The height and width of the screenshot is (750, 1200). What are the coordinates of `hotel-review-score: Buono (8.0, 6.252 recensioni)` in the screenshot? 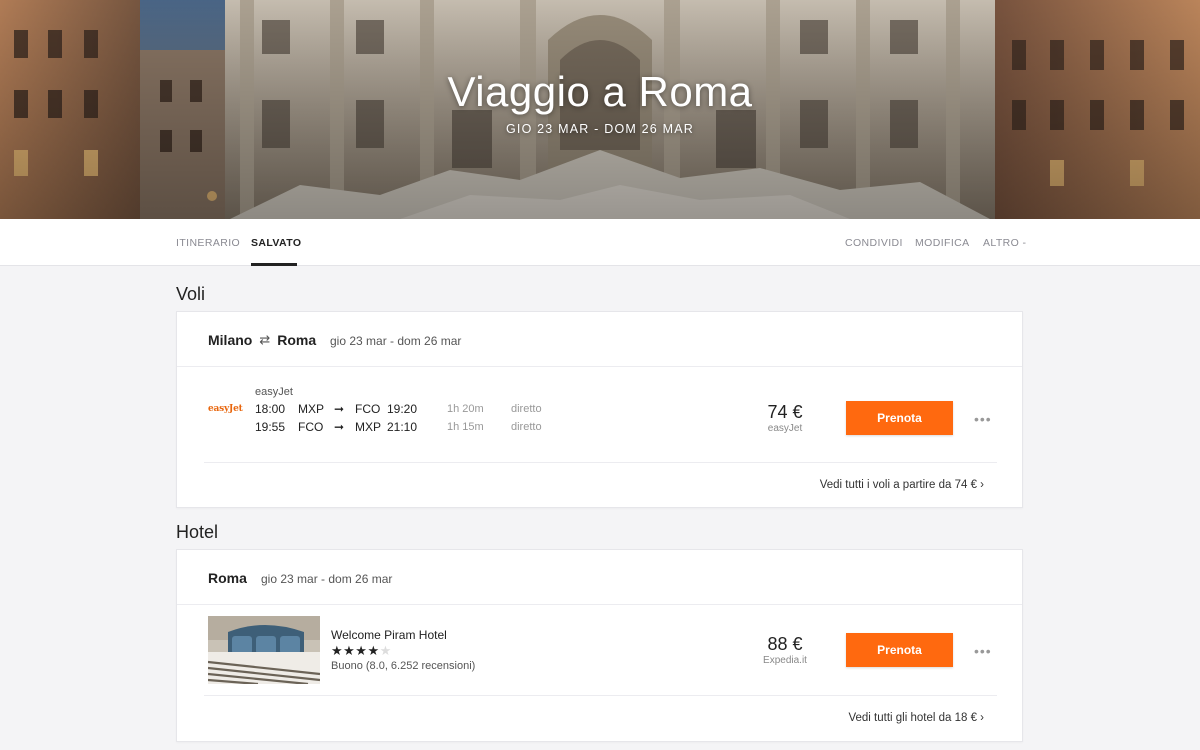 It's located at (403, 666).